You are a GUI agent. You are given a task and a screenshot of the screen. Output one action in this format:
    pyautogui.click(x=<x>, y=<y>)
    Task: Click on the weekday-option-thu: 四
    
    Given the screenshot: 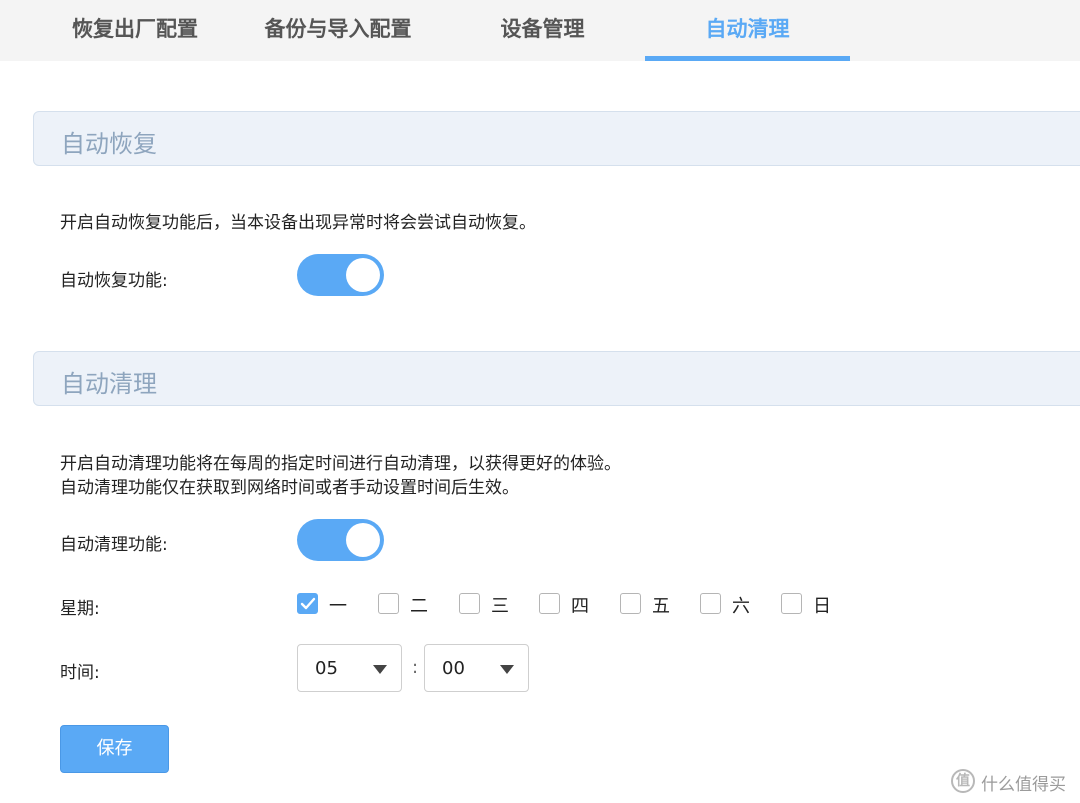 What is the action you would take?
    pyautogui.click(x=569, y=604)
    